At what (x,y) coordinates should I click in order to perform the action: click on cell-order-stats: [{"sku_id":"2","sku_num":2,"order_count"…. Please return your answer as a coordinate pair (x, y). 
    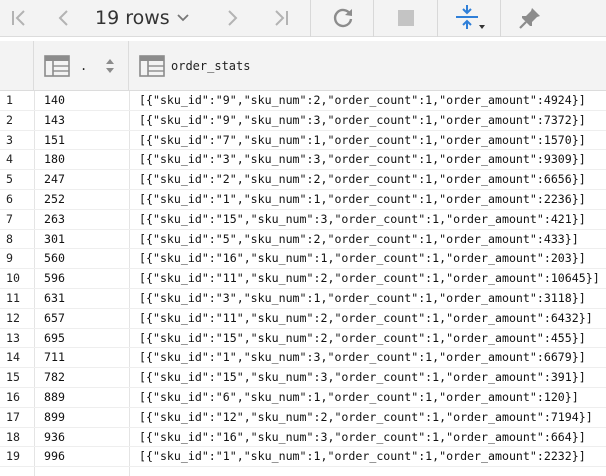
    Looking at the image, I should click on (372, 179).